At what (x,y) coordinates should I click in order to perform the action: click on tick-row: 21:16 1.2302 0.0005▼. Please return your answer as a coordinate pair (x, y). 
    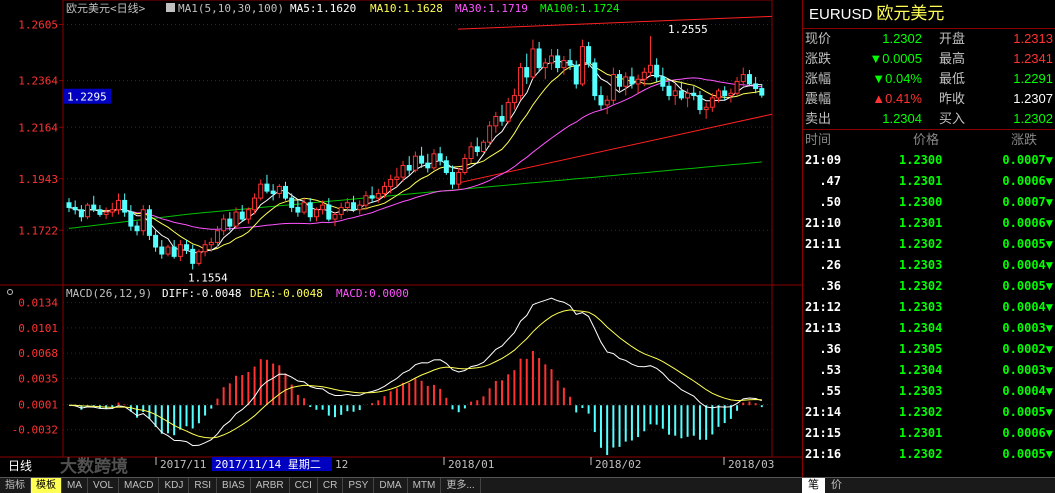
    Looking at the image, I should click on (929, 454).